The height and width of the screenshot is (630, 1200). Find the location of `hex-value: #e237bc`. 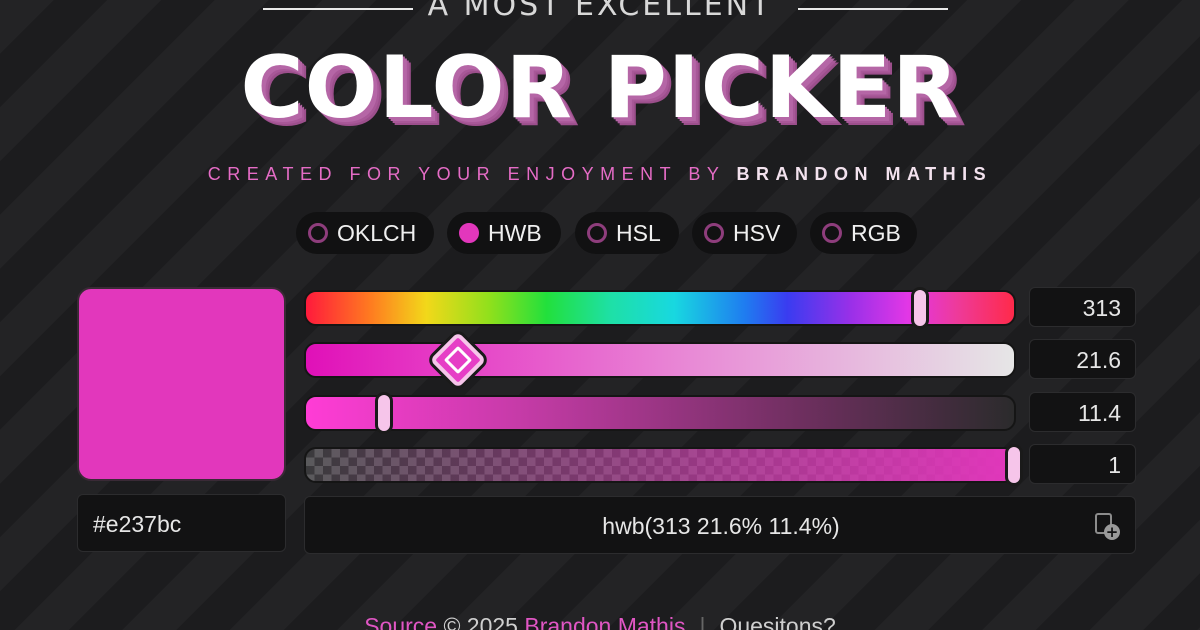

hex-value: #e237bc is located at coordinates (137, 524).